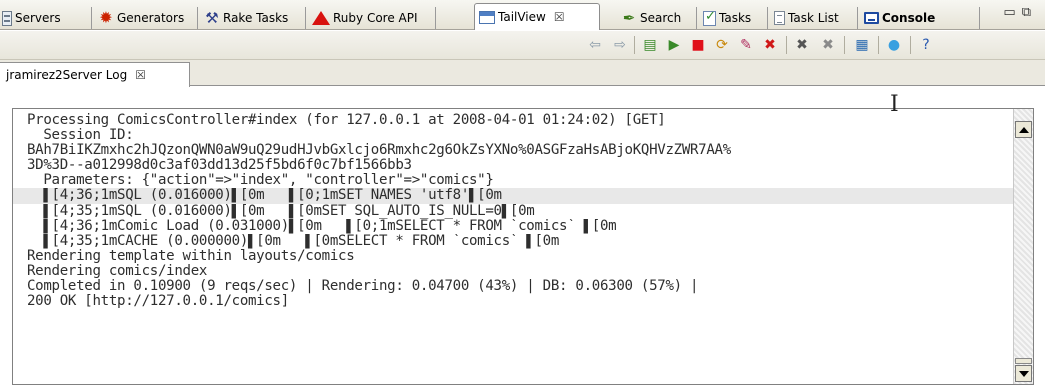 The width and height of the screenshot is (1045, 389). I want to click on log-tab-bar: jramirez2Server Log ☒, so click(522, 73).